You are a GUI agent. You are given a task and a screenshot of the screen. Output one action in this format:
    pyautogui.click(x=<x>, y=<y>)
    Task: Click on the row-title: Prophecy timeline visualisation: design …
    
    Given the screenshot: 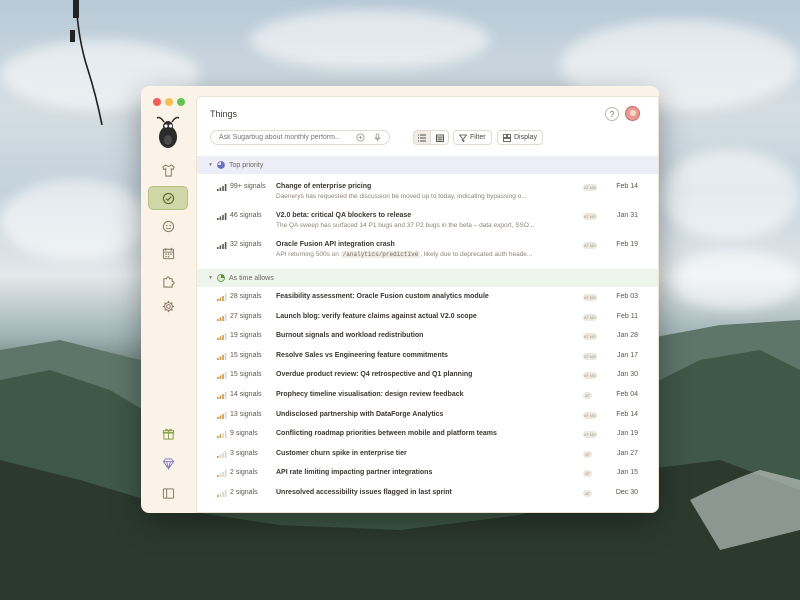 What is the action you would take?
    pyautogui.click(x=370, y=394)
    